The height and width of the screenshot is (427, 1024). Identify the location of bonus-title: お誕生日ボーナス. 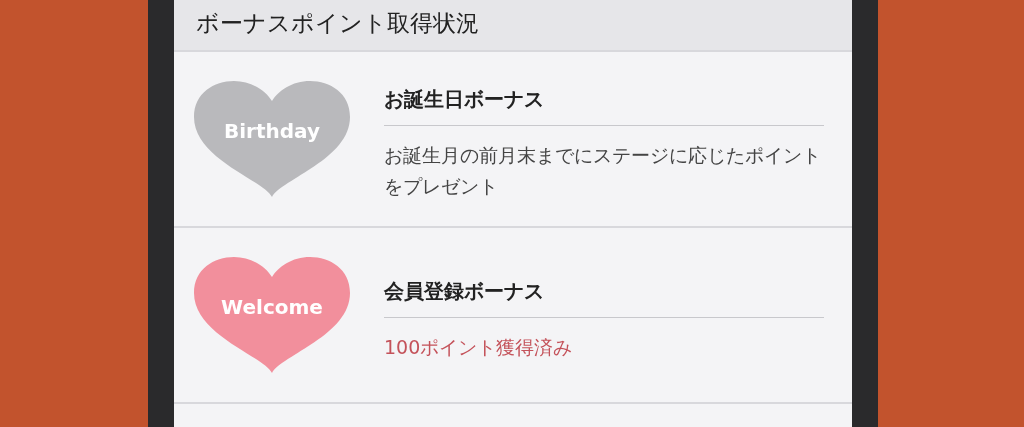
(604, 101).